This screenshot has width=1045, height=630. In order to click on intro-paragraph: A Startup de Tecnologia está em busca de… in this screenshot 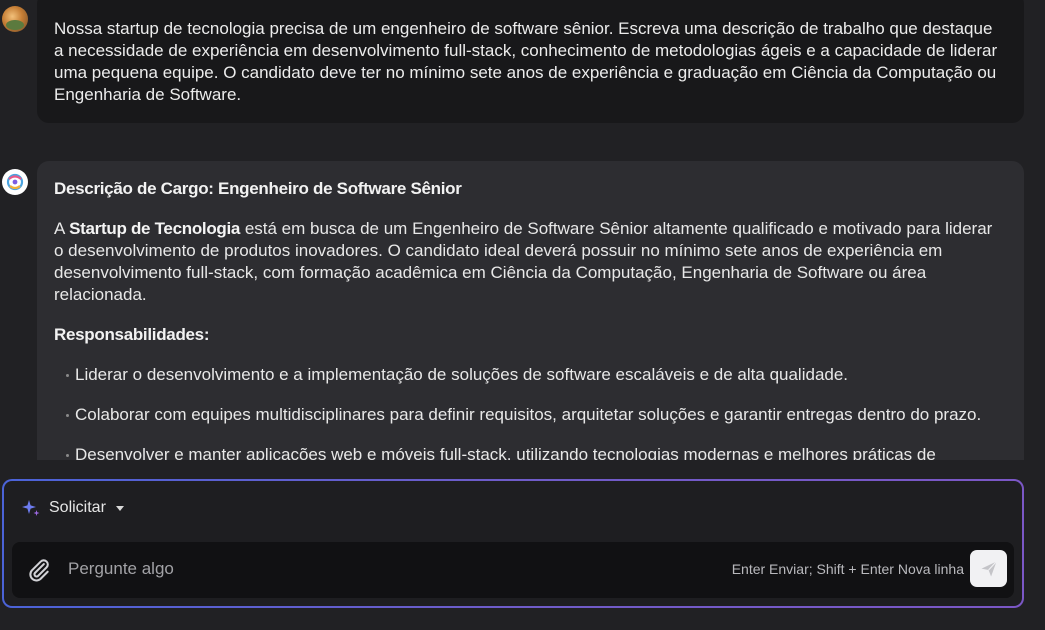, I will do `click(530, 262)`.